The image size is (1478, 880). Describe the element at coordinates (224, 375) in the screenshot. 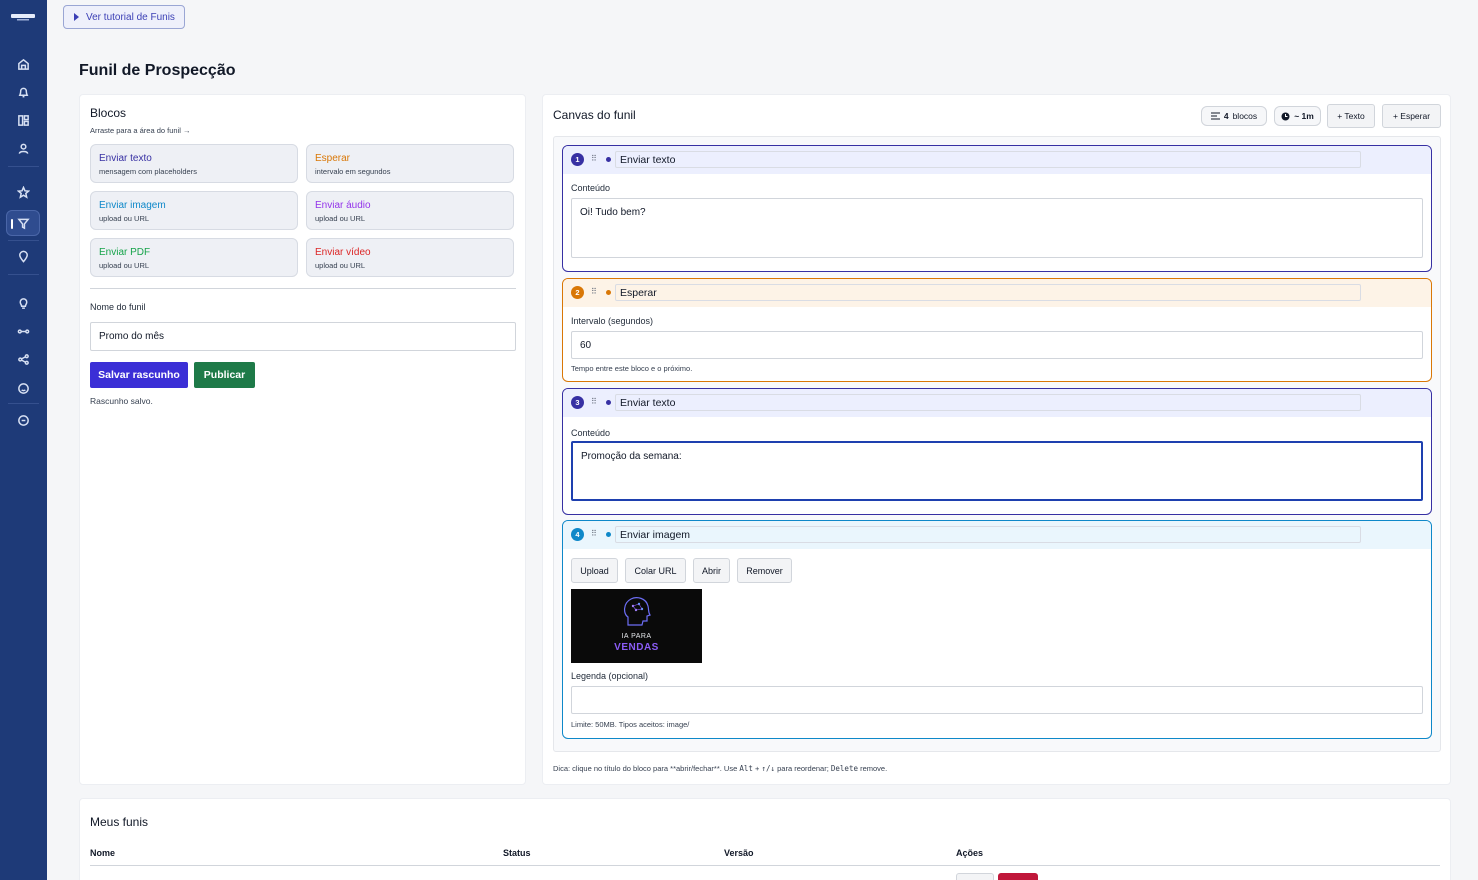

I see `publish-button: Publicar` at that location.